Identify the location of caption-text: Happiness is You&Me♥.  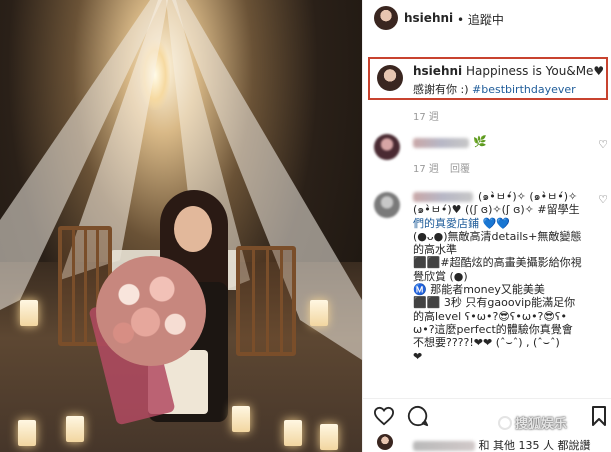
(535, 71).